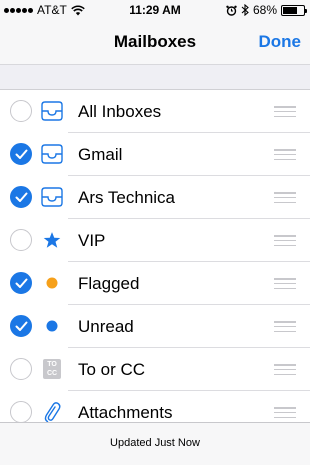 The width and height of the screenshot is (320, 465). What do you see at coordinates (290, 10) in the screenshot?
I see `battery-level` at bounding box center [290, 10].